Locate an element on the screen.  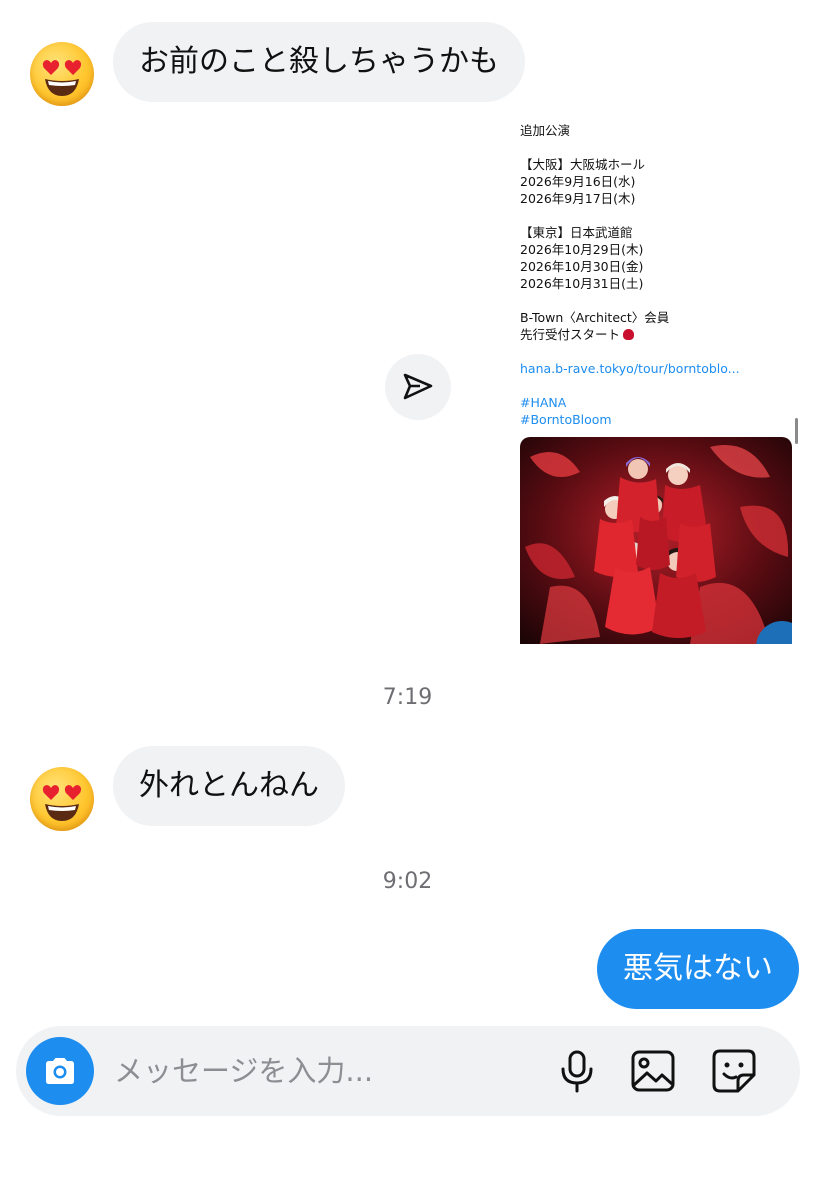
message-text: 悪気はない is located at coordinates (698, 968).